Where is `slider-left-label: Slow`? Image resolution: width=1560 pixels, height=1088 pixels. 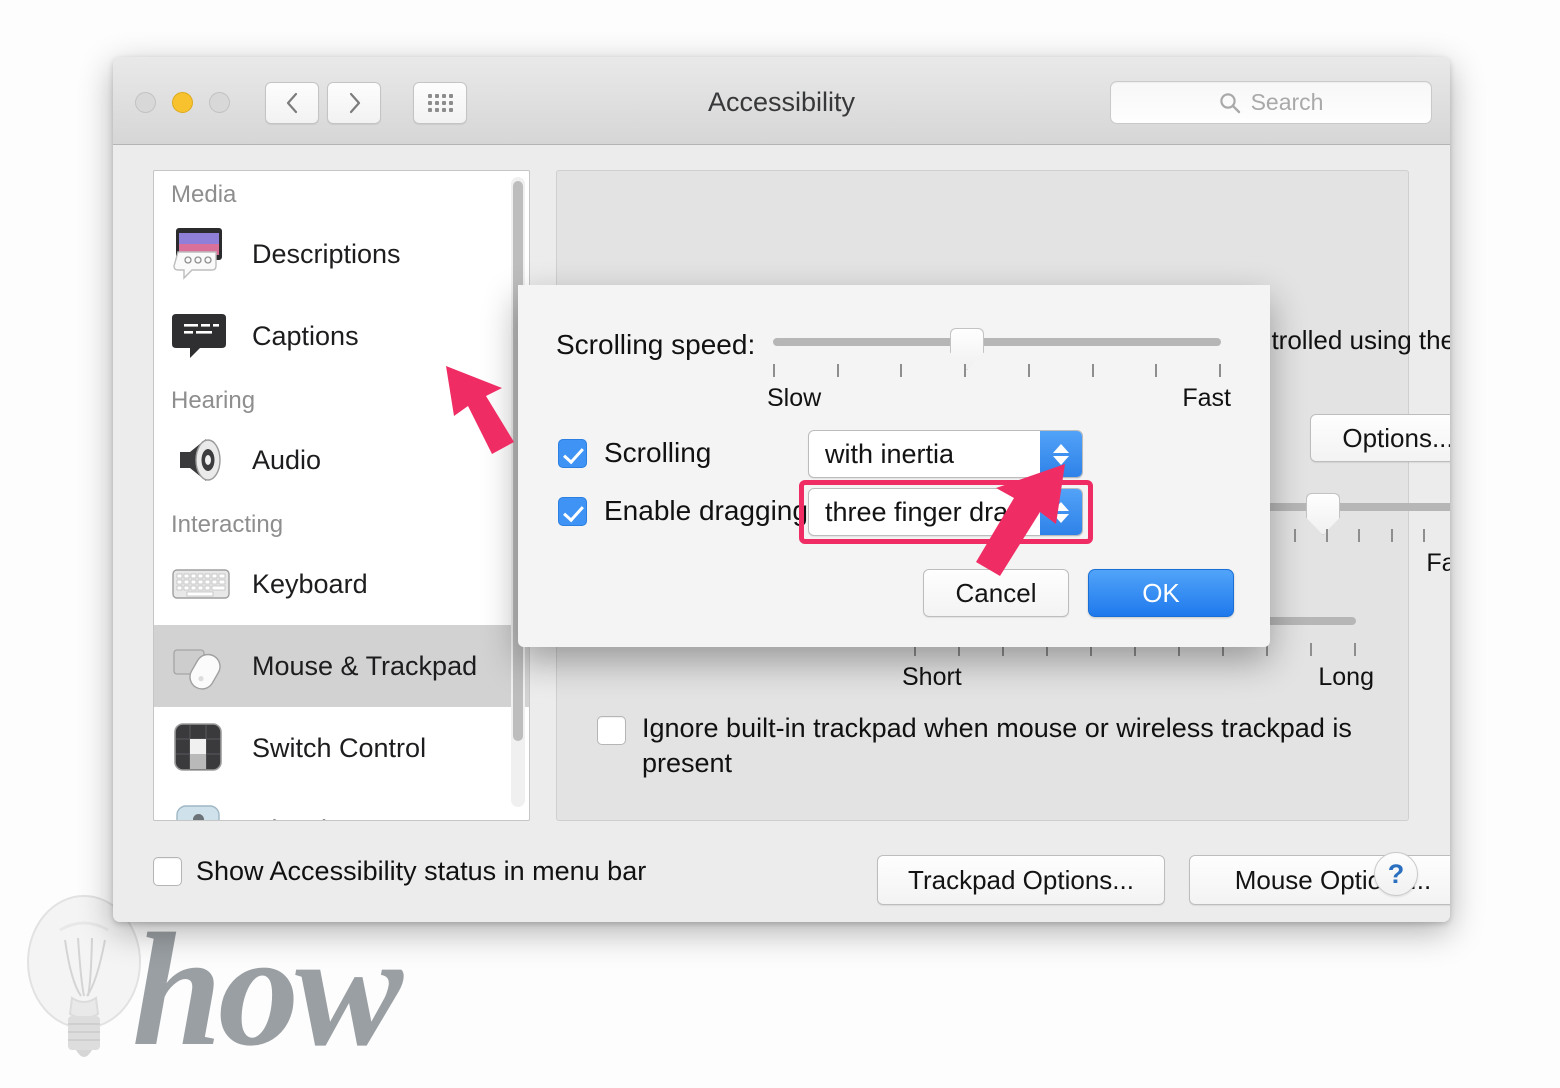
slider-left-label: Slow is located at coordinates (794, 398).